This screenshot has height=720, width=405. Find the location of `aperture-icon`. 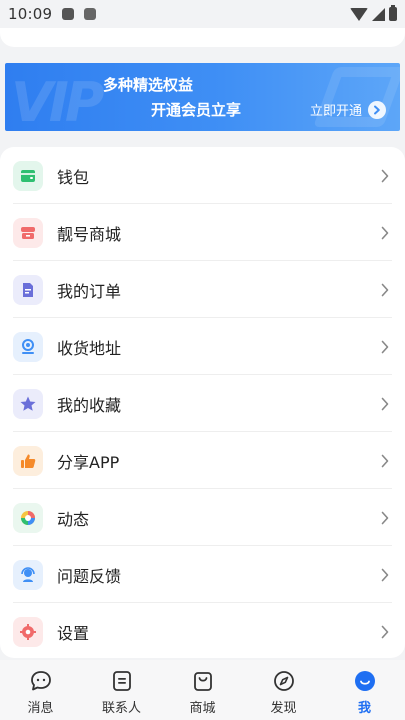

aperture-icon is located at coordinates (28, 517).